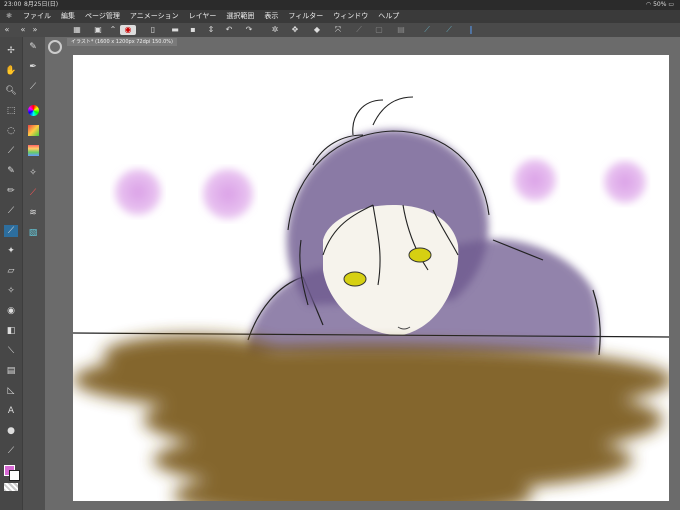 The width and height of the screenshot is (680, 510). What do you see at coordinates (33, 193) in the screenshot?
I see `brush-size-icon: ⟋` at bounding box center [33, 193].